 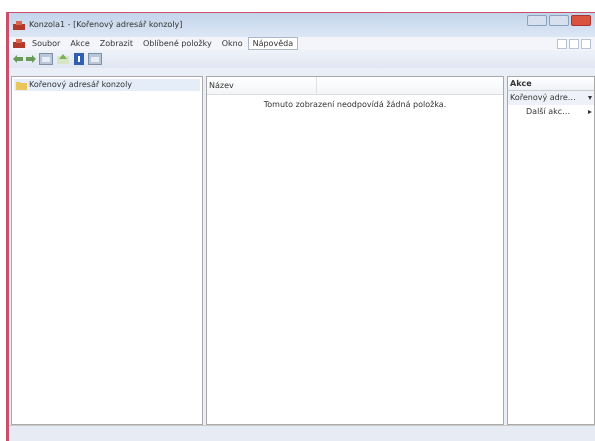 What do you see at coordinates (355, 105) in the screenshot?
I see `empty-list-message: Tomuto zobrazení neodpovídá žádná položka.` at bounding box center [355, 105].